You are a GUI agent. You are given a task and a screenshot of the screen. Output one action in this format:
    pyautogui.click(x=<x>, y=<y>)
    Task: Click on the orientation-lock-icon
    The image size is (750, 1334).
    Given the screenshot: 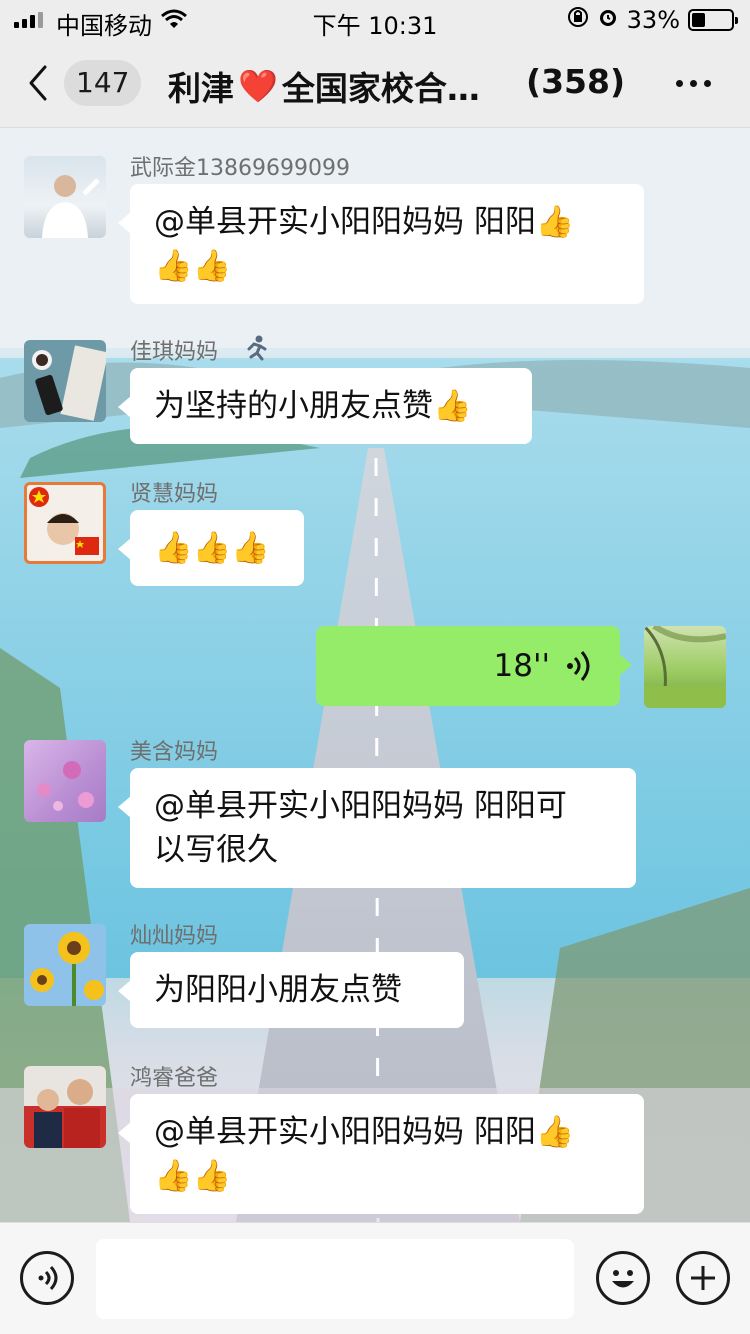 What is the action you would take?
    pyautogui.click(x=578, y=20)
    